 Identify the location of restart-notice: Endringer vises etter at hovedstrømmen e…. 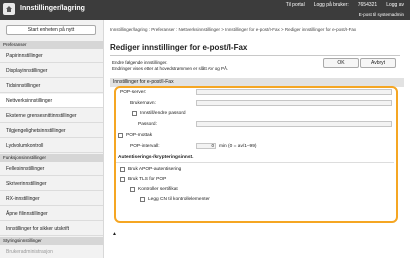
(170, 68).